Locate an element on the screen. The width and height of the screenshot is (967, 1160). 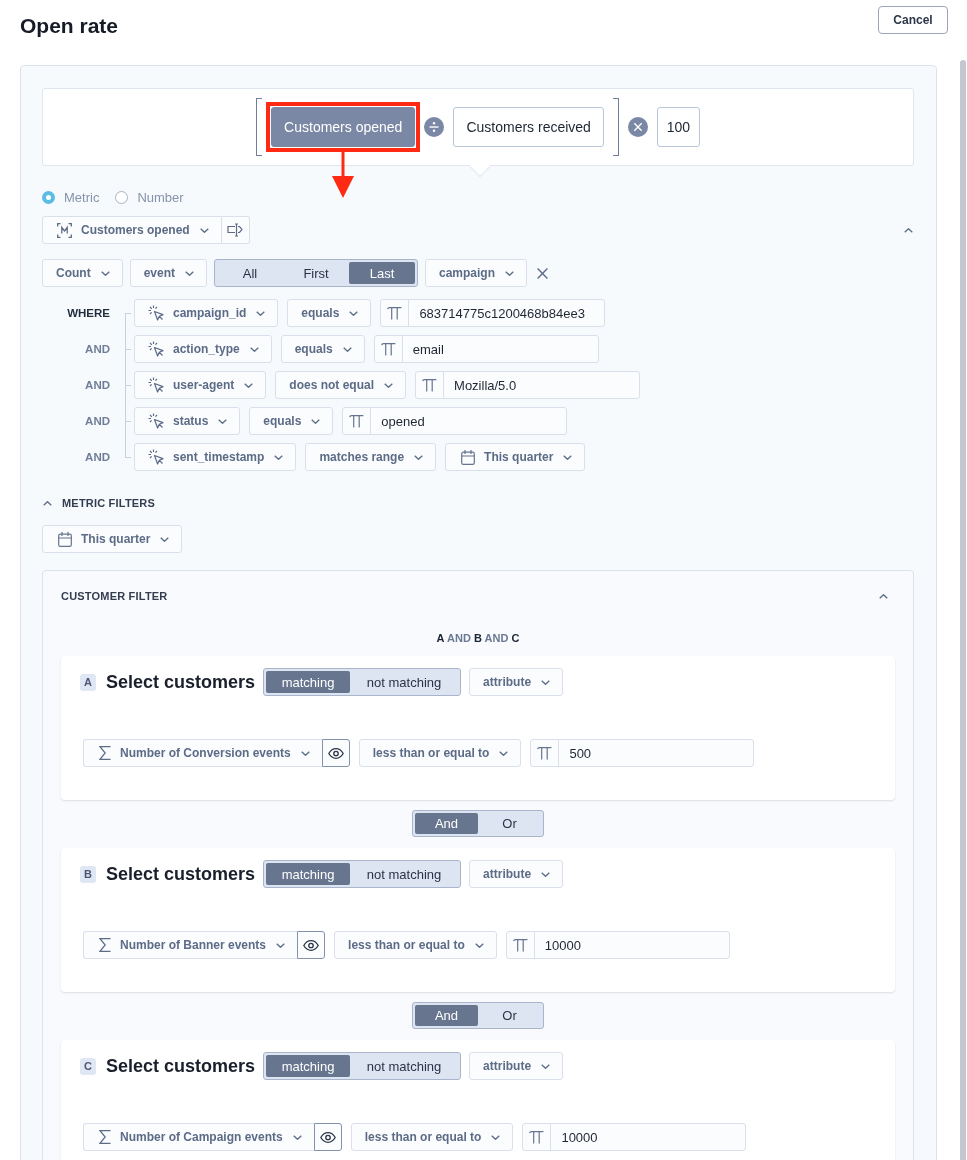
field-select: status is located at coordinates (187, 421).